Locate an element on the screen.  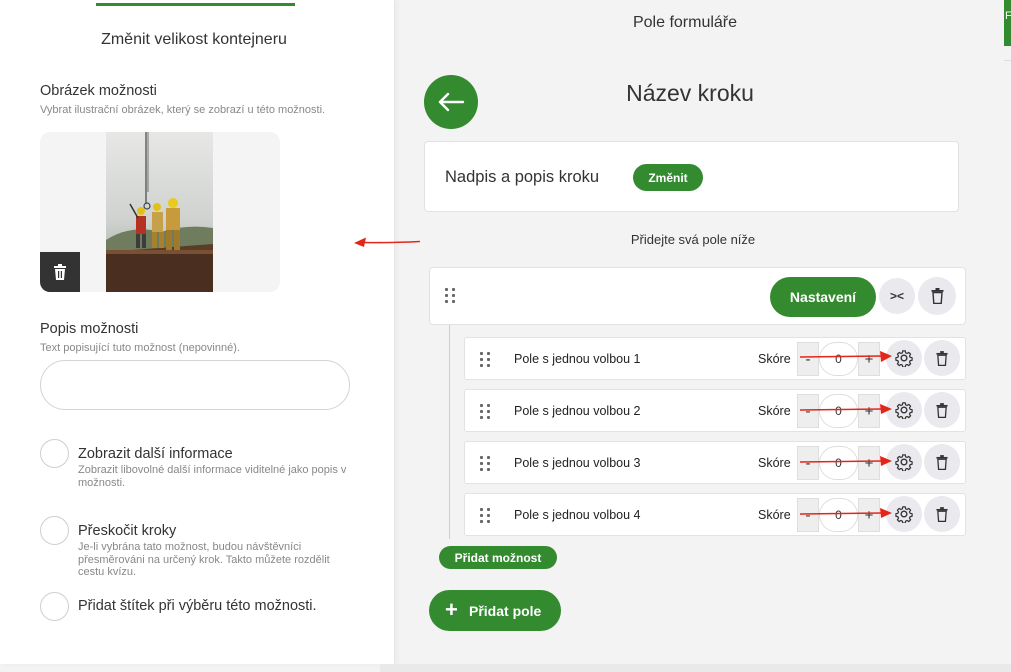
add-tag-radio is located at coordinates (54, 606).